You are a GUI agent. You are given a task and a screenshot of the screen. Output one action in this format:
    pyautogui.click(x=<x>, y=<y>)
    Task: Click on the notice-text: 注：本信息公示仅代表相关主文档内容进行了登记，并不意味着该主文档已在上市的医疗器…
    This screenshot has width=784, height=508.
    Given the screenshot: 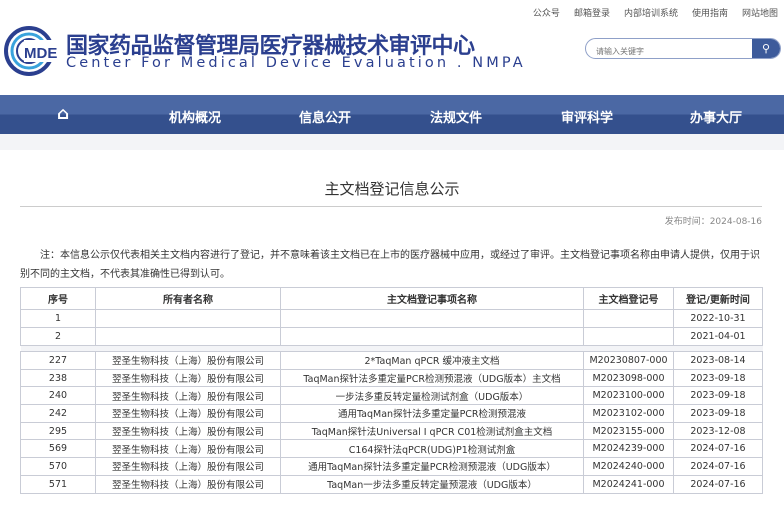 What is the action you would take?
    pyautogui.click(x=390, y=265)
    